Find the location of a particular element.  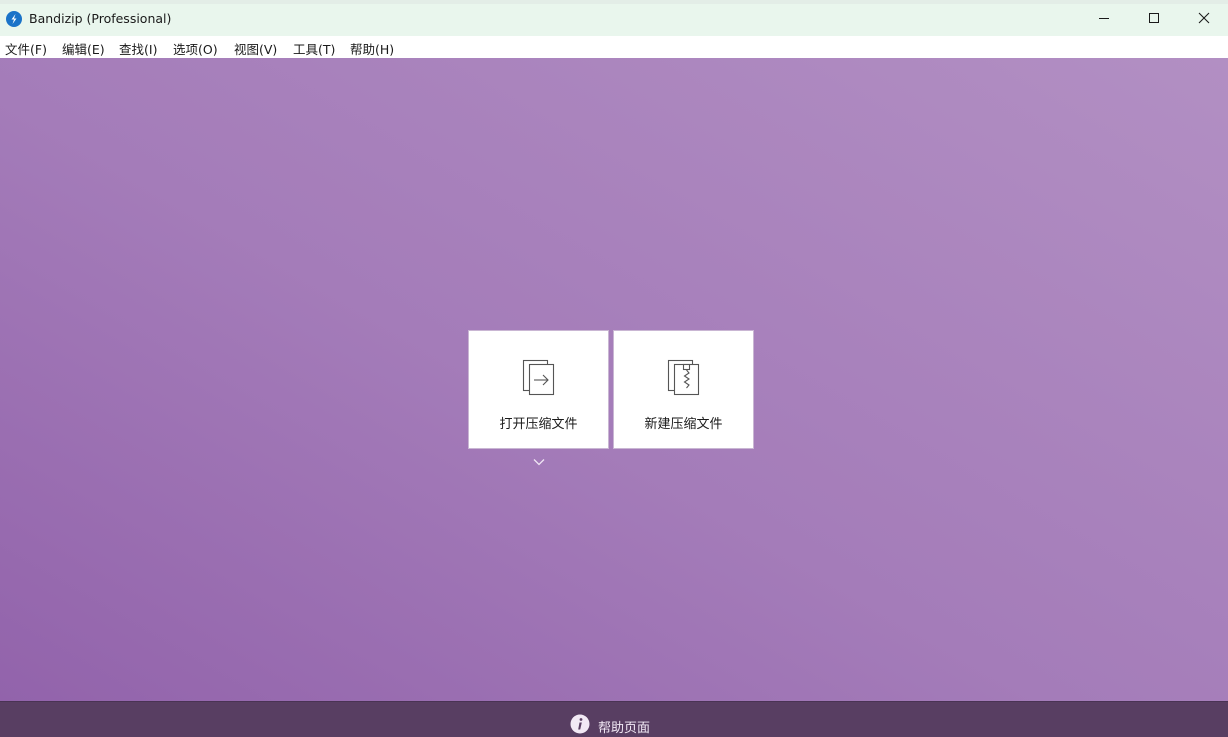

menu-view: 视图(V) is located at coordinates (255, 48).